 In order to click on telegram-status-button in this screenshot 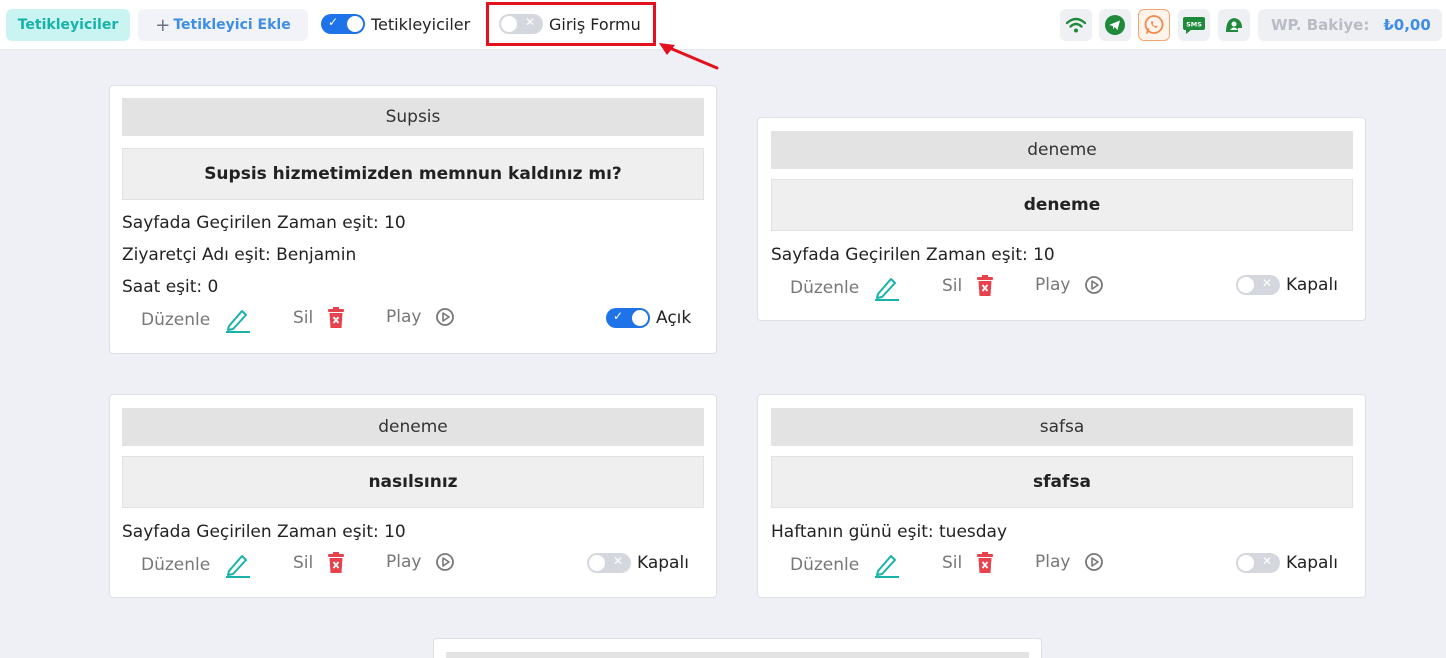, I will do `click(1115, 25)`.